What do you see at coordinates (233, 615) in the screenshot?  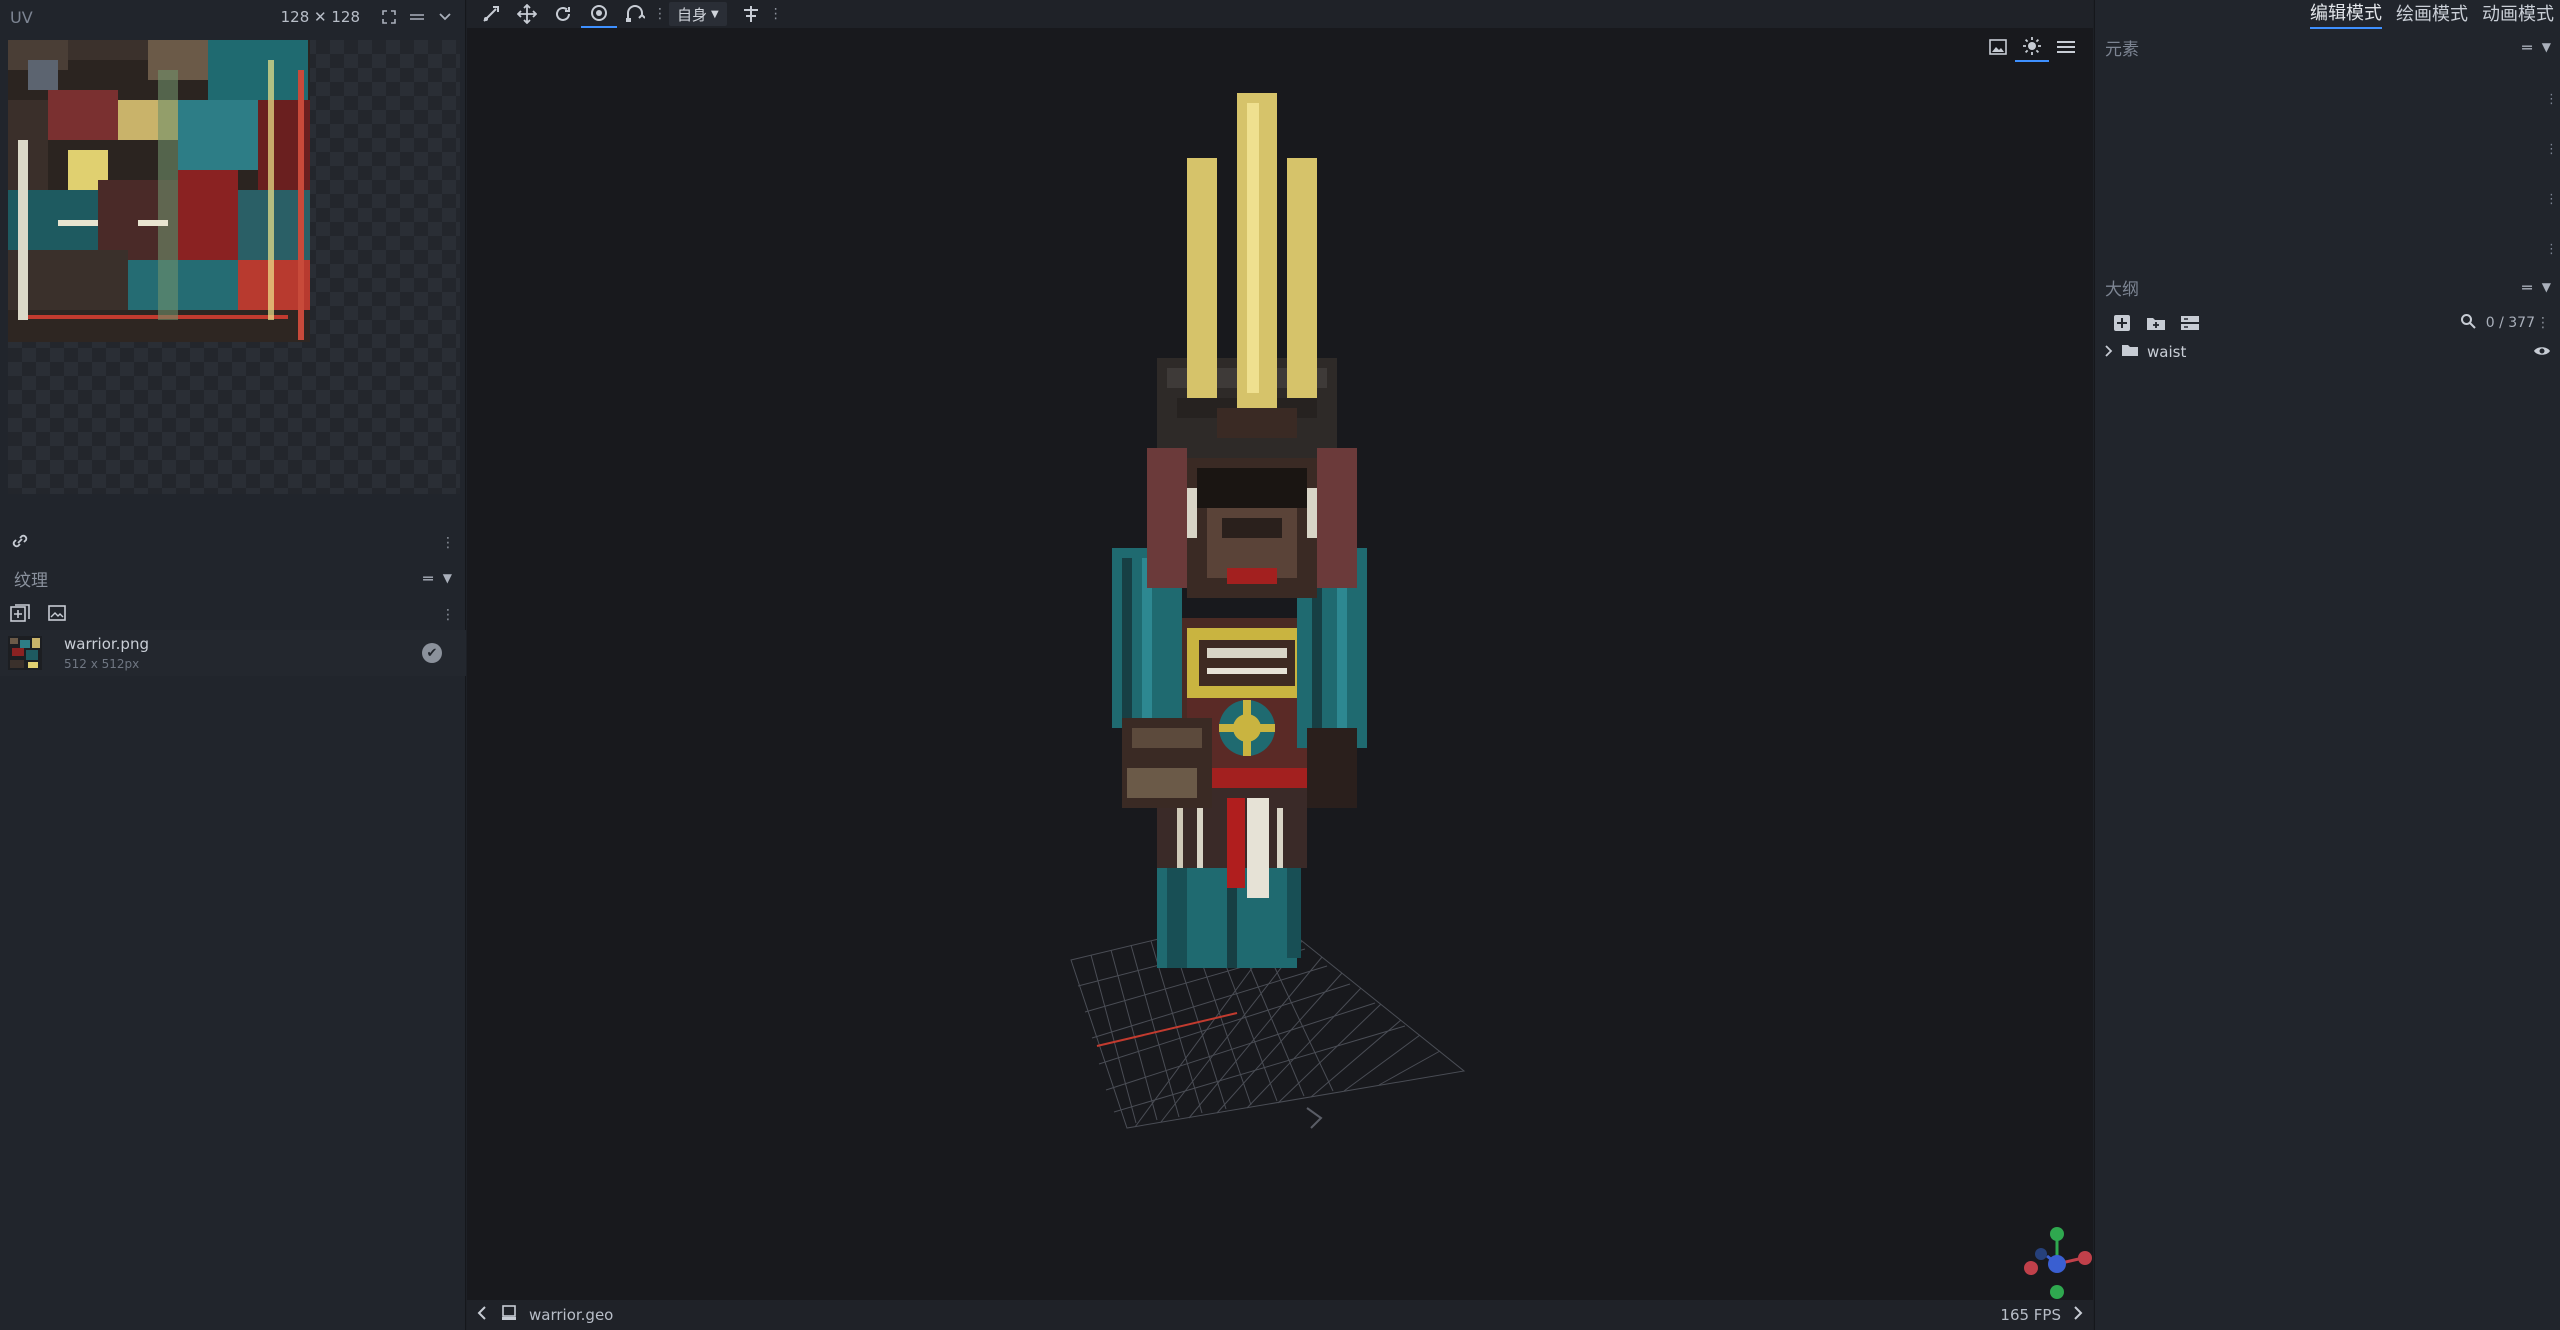 I see `textures-toolbar: ⋮` at bounding box center [233, 615].